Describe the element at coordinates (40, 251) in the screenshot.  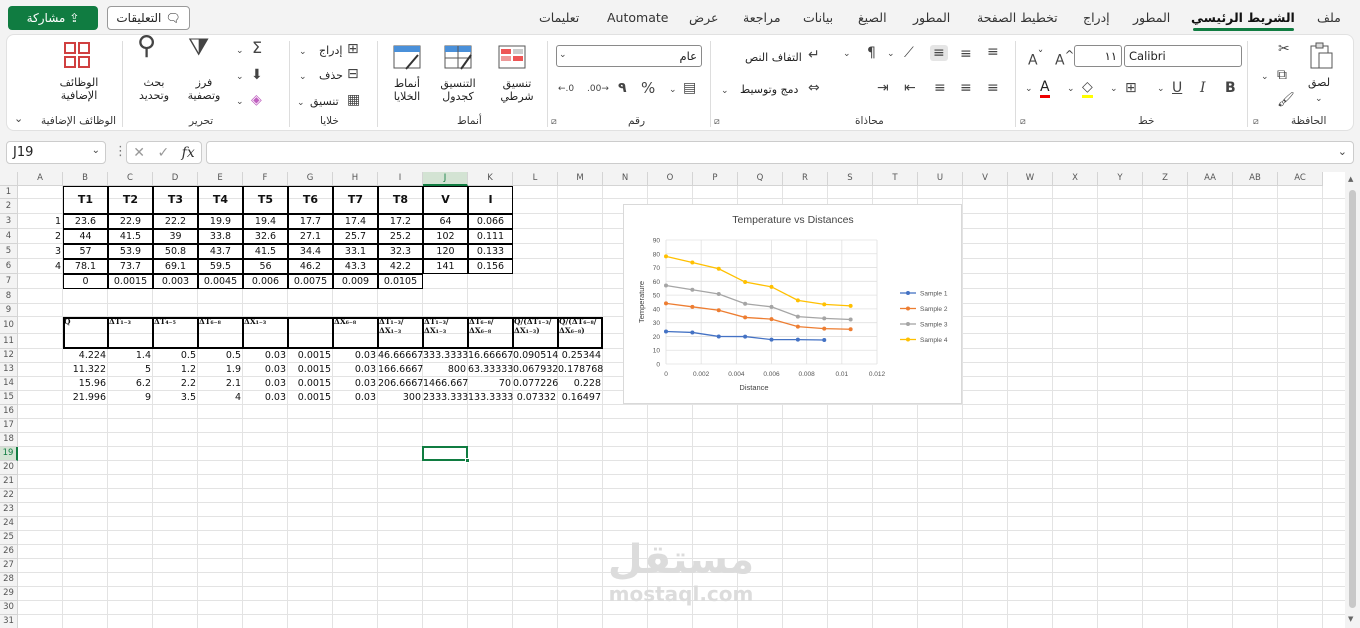
I see `table1-row-label: 3` at that location.